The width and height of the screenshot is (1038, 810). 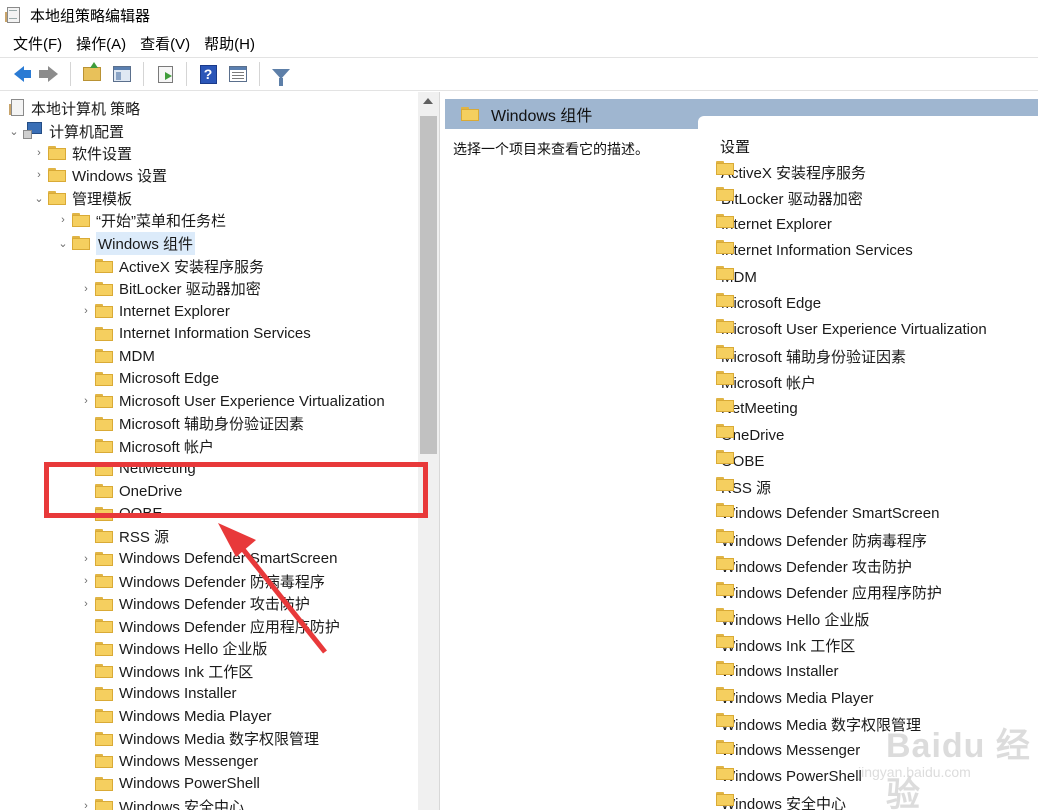 I want to click on tree-item-label: Windows Installer, so click(x=178, y=693).